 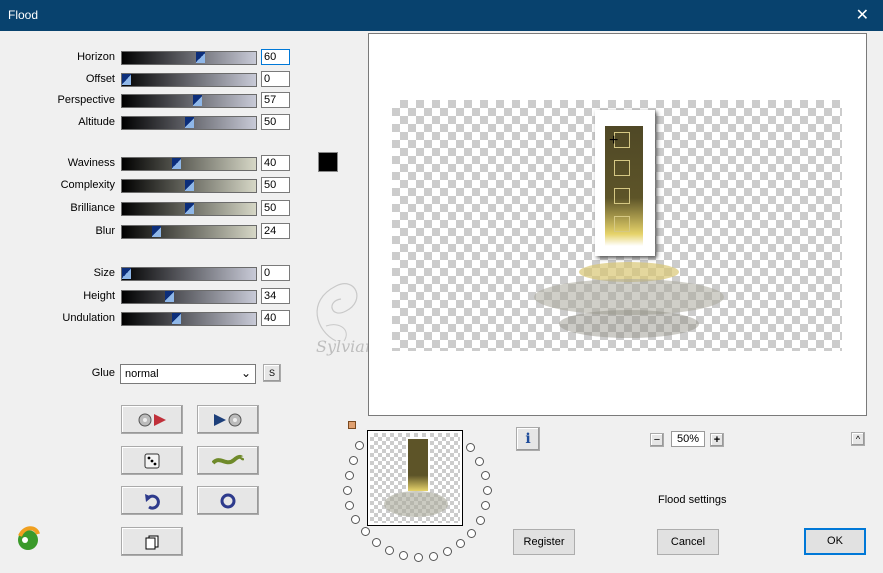 What do you see at coordinates (622, 196) in the screenshot?
I see `square-icon` at bounding box center [622, 196].